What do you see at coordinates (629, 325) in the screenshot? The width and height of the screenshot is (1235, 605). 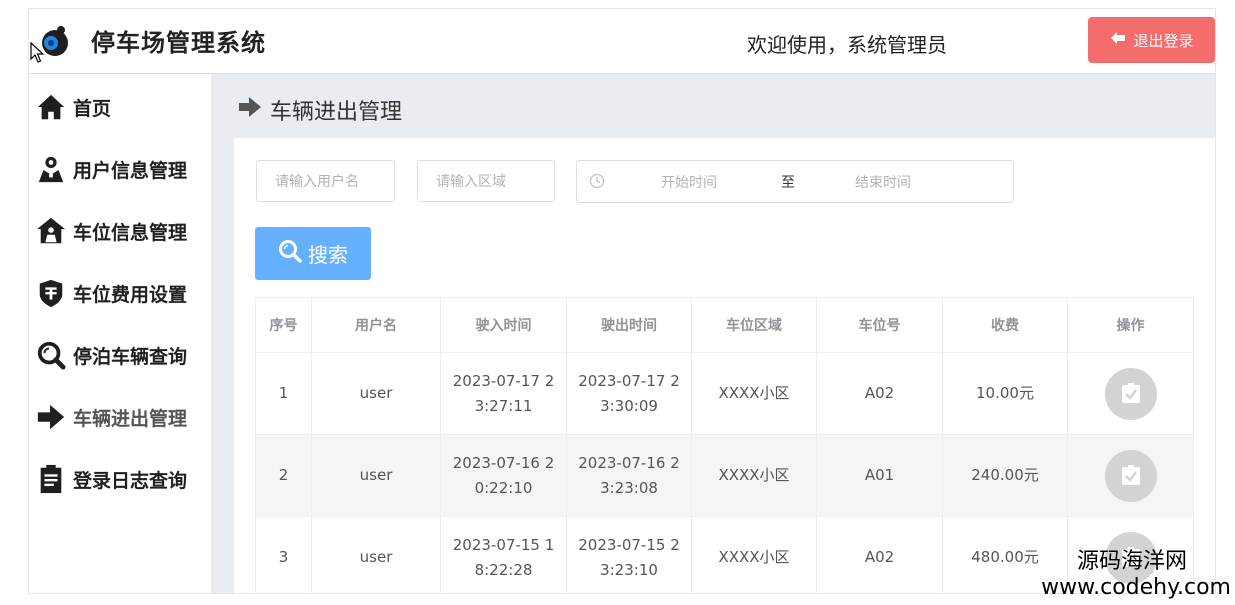 I see `column-header: 驶出时间` at bounding box center [629, 325].